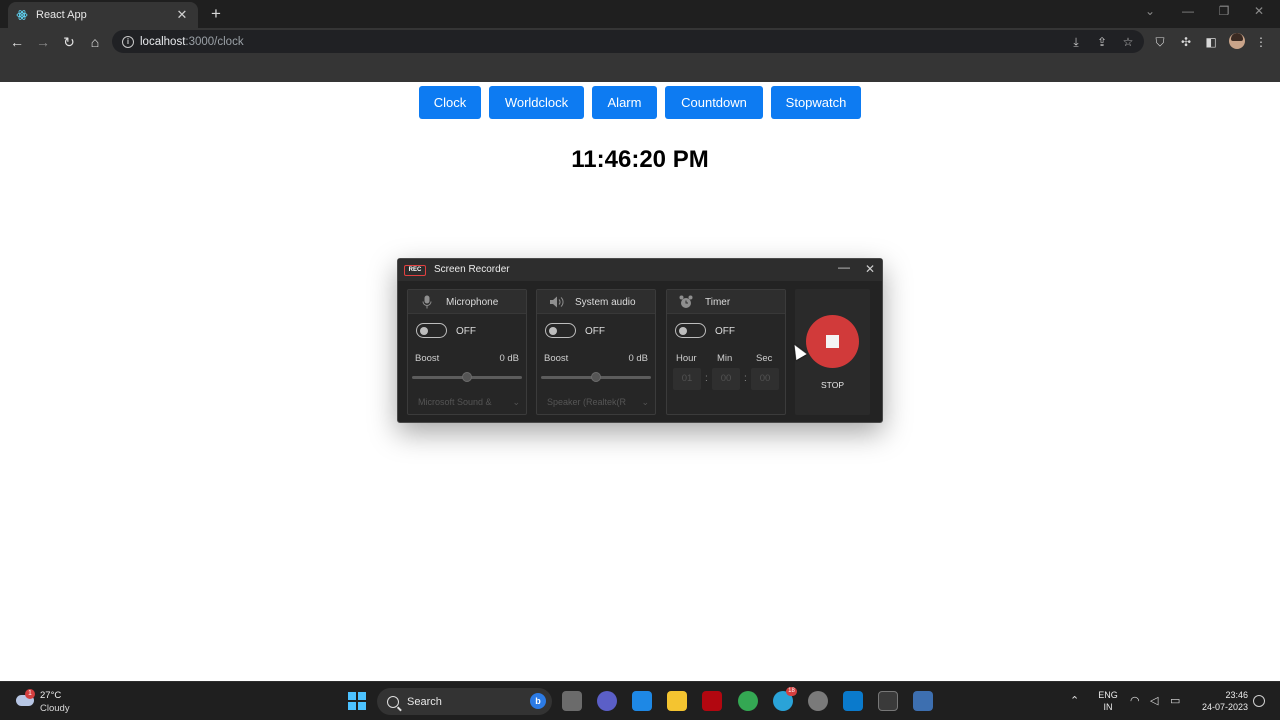 The height and width of the screenshot is (720, 1280). What do you see at coordinates (556, 302) in the screenshot?
I see `speaker-icon` at bounding box center [556, 302].